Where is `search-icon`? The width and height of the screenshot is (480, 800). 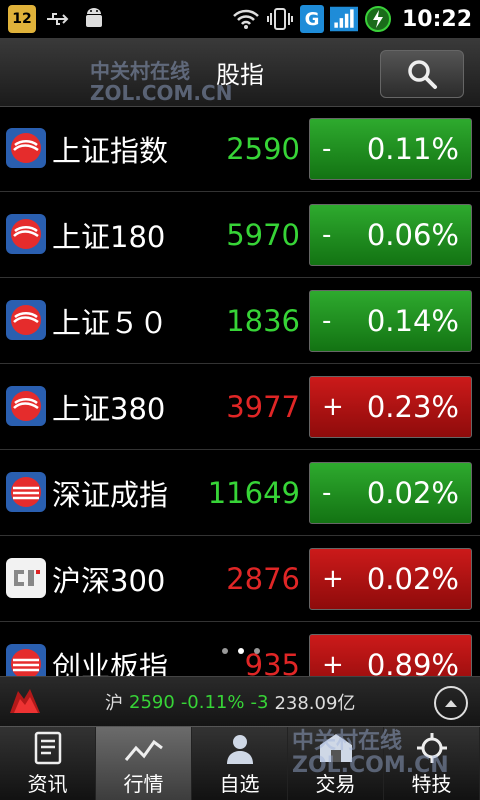 search-icon is located at coordinates (422, 74).